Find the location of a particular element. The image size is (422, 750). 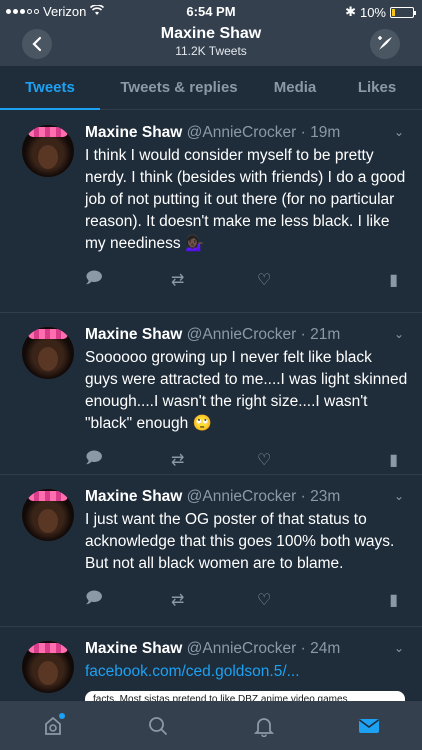

notification-dot is located at coordinates (61, 715).